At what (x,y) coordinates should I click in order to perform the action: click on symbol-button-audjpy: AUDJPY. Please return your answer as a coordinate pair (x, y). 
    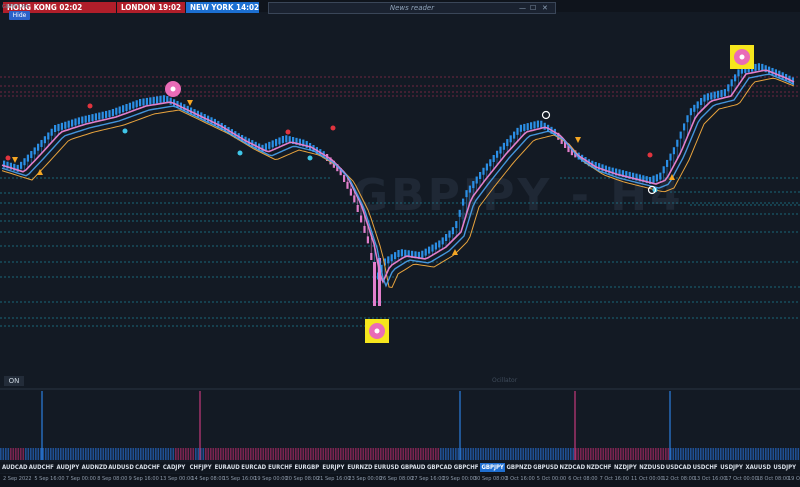
    Looking at the image, I should click on (68, 467).